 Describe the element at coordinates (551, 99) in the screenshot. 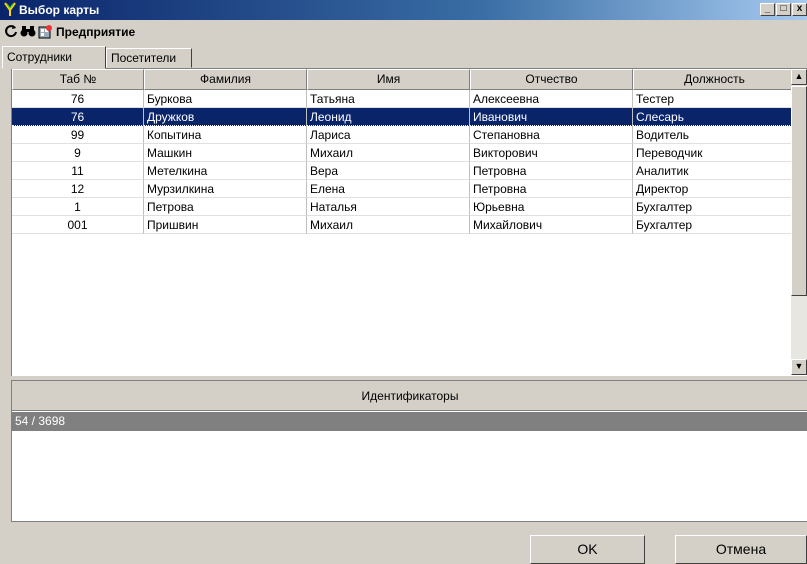

I see `patronymic-cell: Алексеевна` at that location.